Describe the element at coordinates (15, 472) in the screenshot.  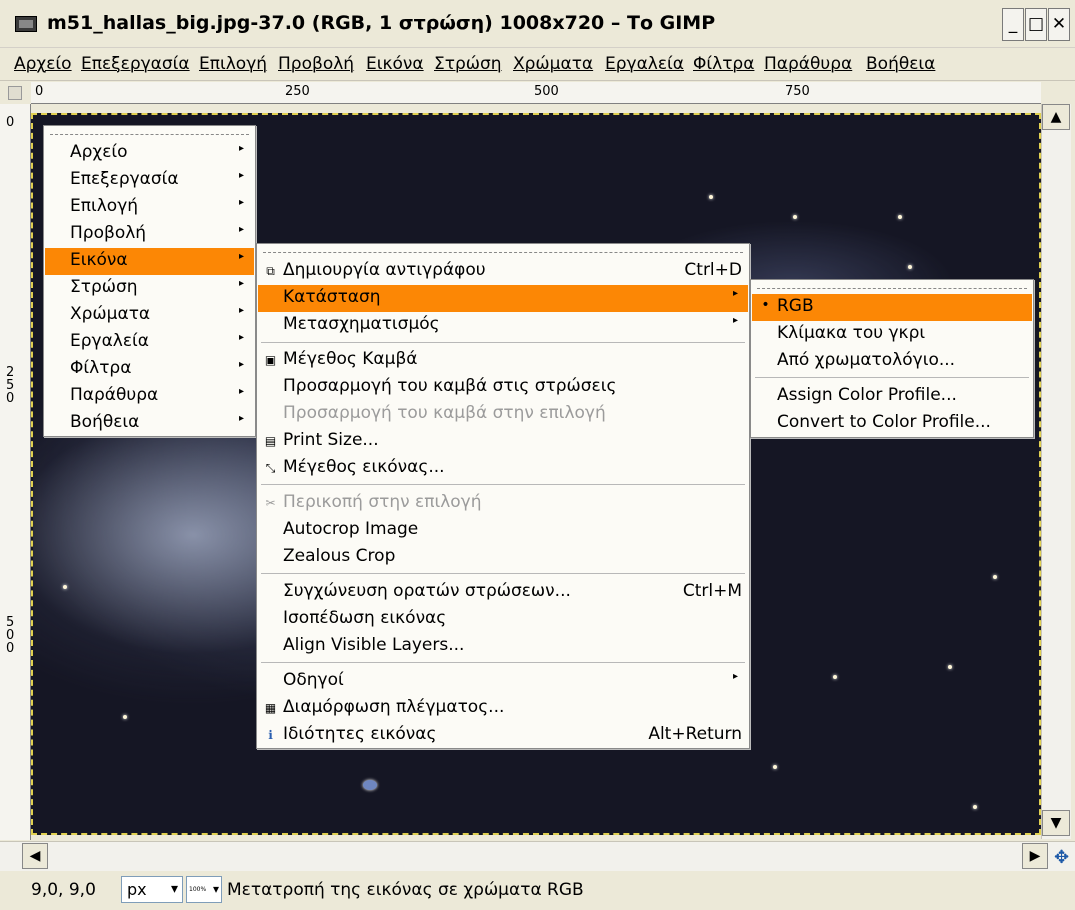
I see `vertical-ruler: 0 250 500` at that location.